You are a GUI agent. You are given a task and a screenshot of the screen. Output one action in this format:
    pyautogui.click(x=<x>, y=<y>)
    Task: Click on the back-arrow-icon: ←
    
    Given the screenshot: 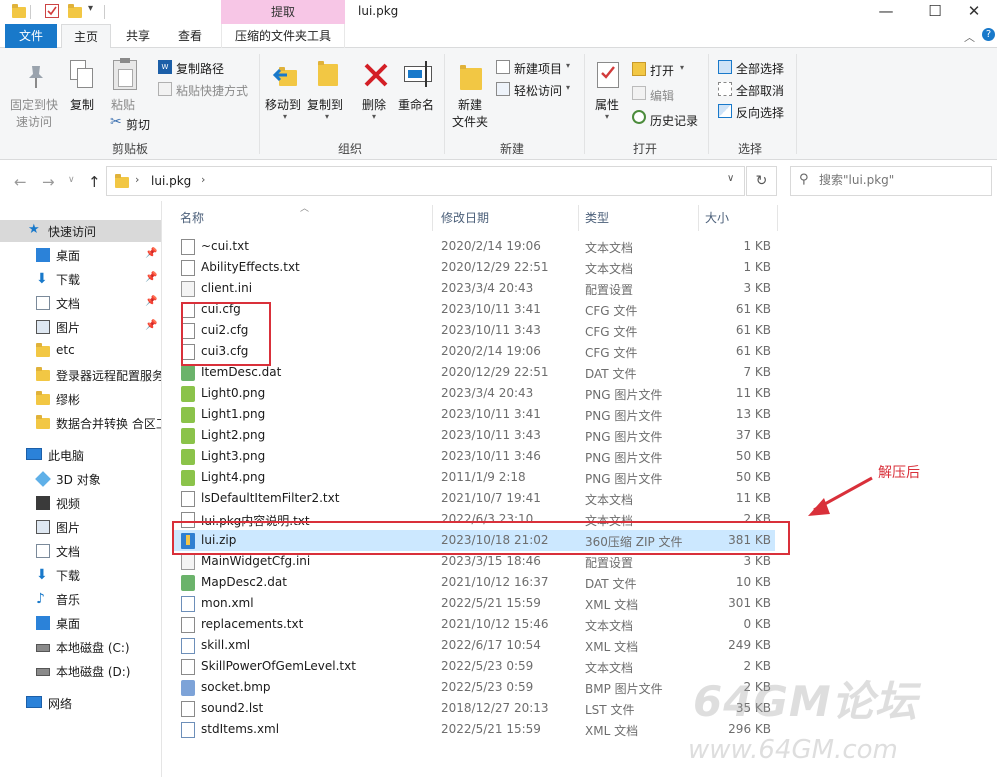 What is the action you would take?
    pyautogui.click(x=20, y=182)
    